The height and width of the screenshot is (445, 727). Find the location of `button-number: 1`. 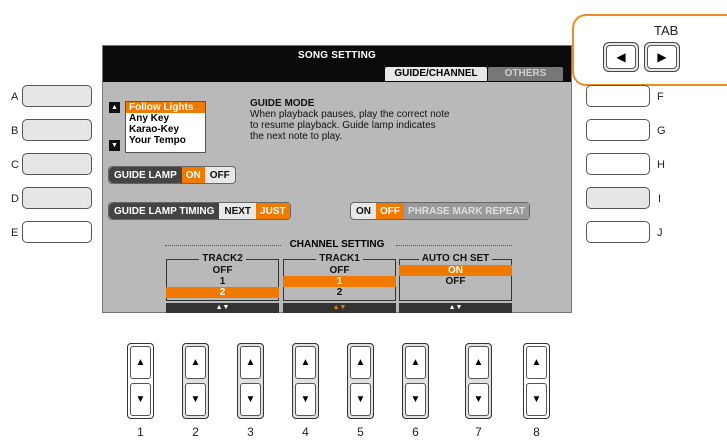

button-number: 1 is located at coordinates (140, 432).